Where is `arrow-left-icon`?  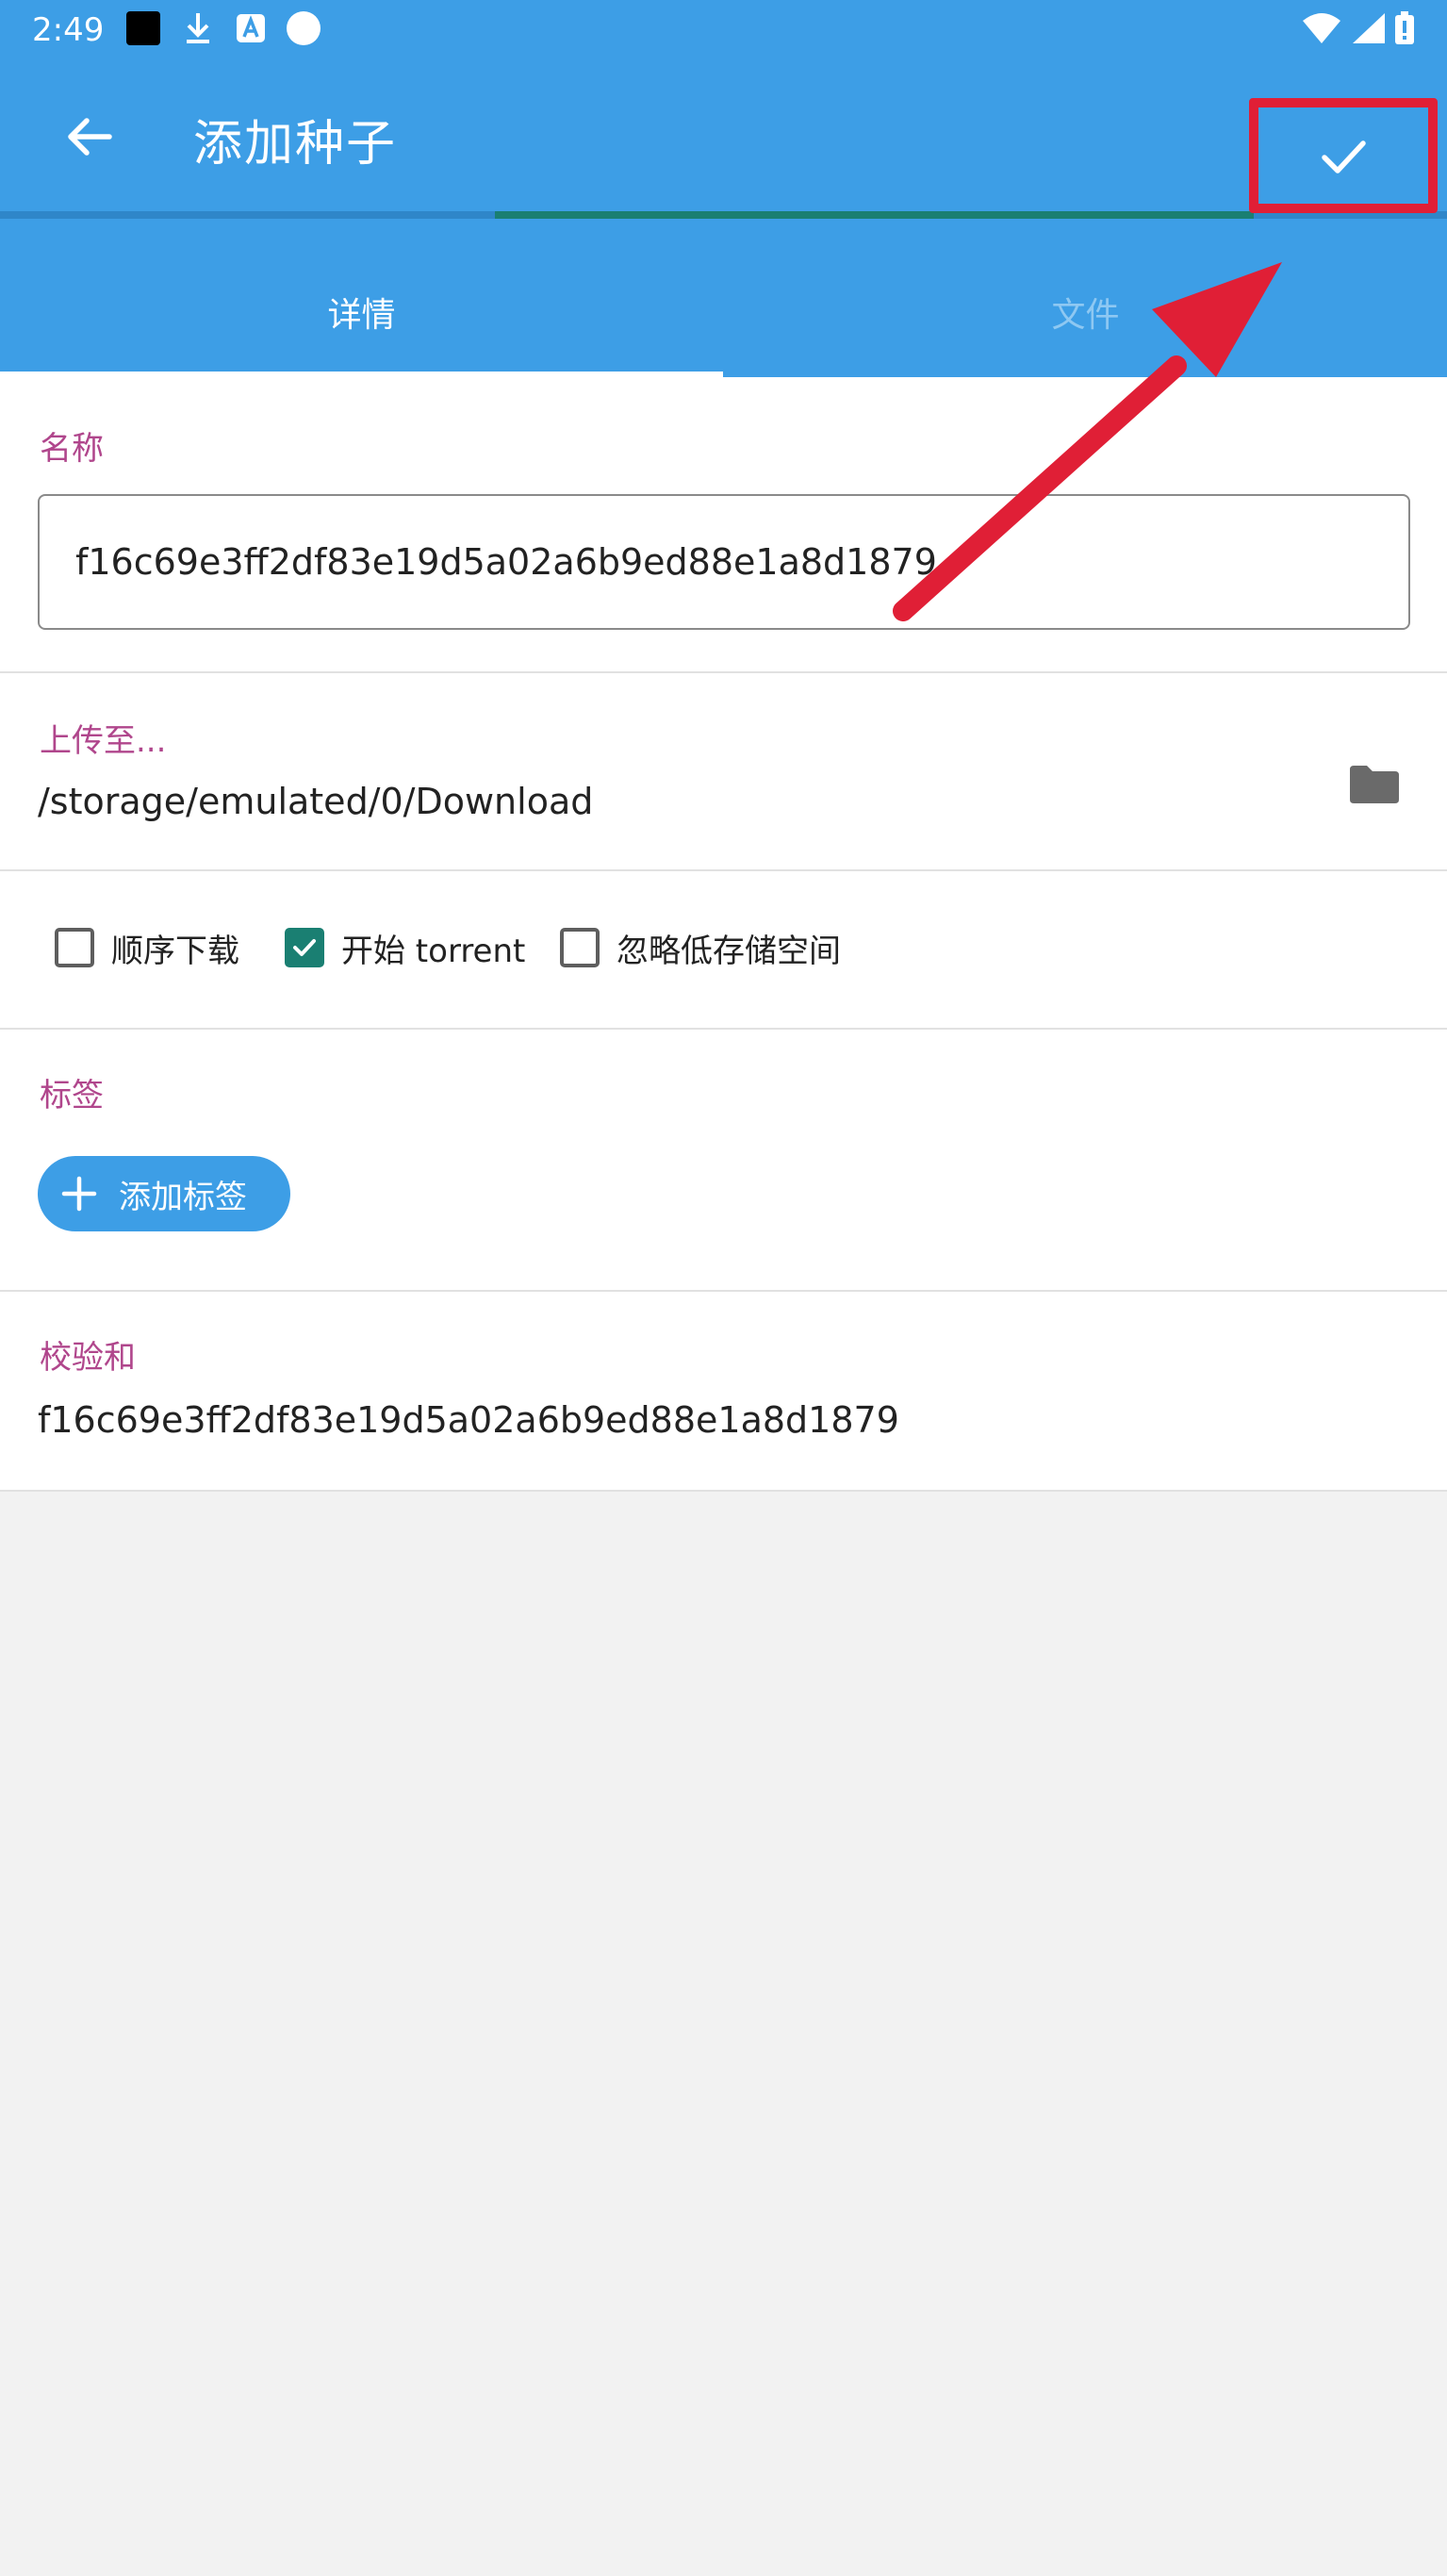
arrow-left-icon is located at coordinates (90, 137).